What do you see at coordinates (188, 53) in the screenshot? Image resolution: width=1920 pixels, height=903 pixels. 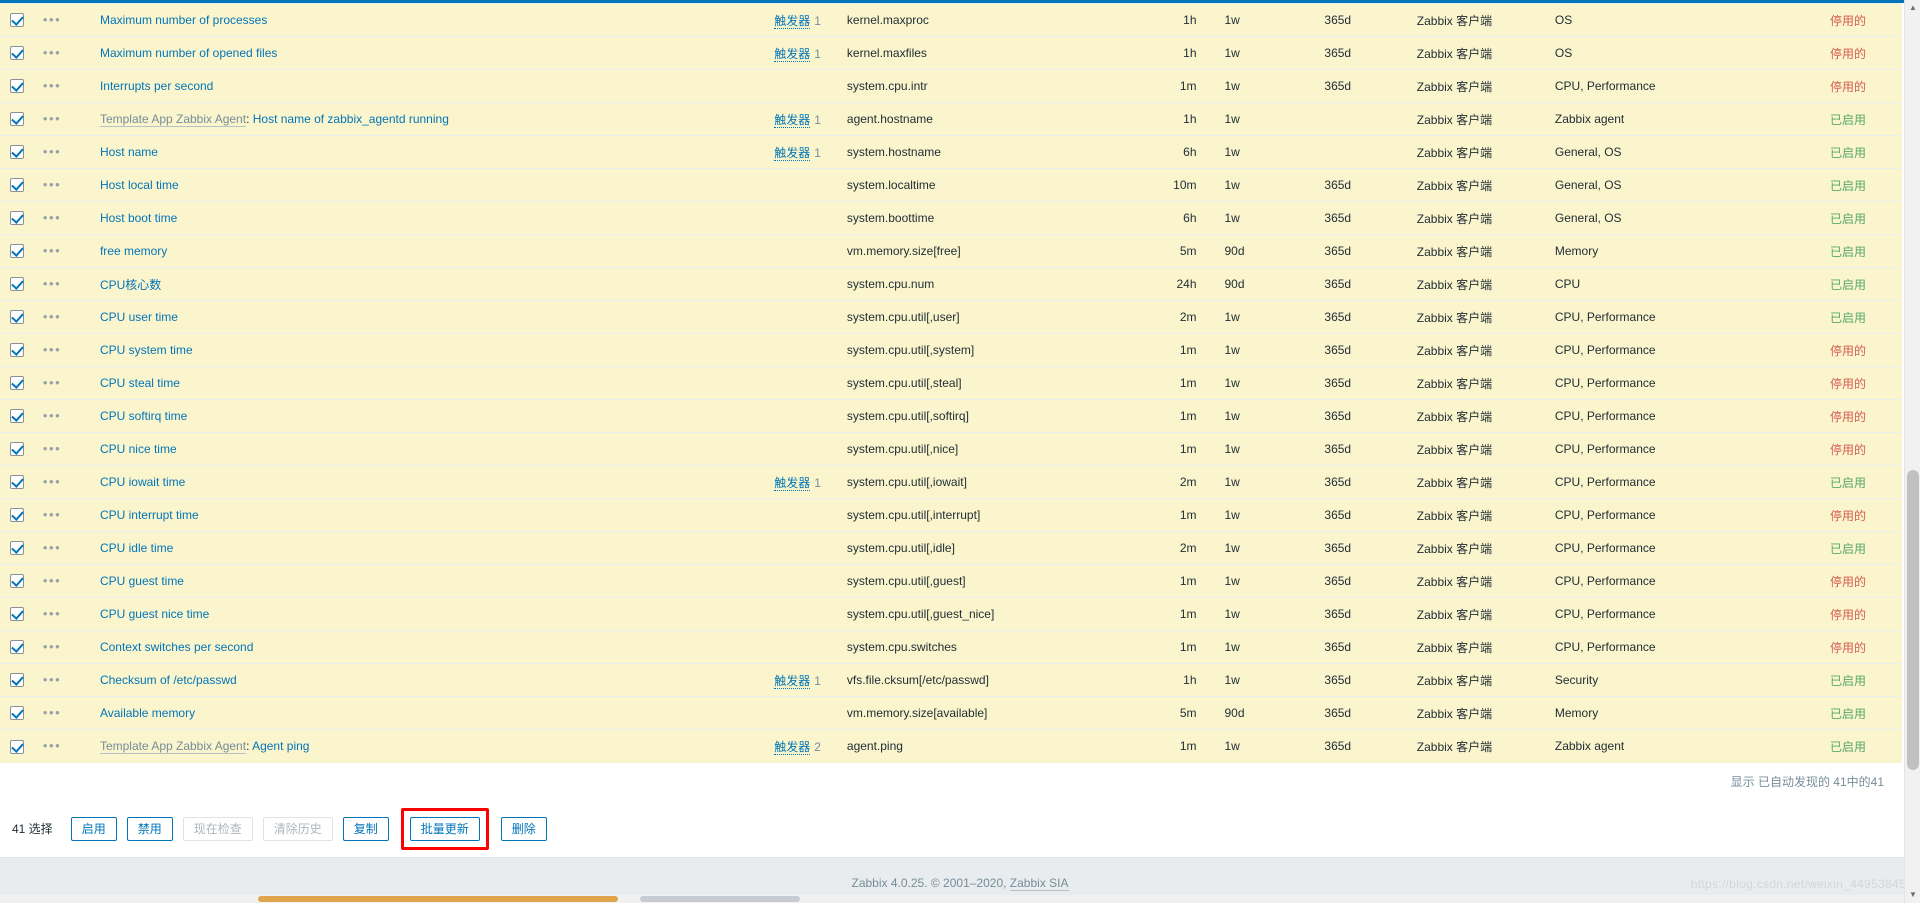 I see `item-name-link: Maximum number of opened files` at bounding box center [188, 53].